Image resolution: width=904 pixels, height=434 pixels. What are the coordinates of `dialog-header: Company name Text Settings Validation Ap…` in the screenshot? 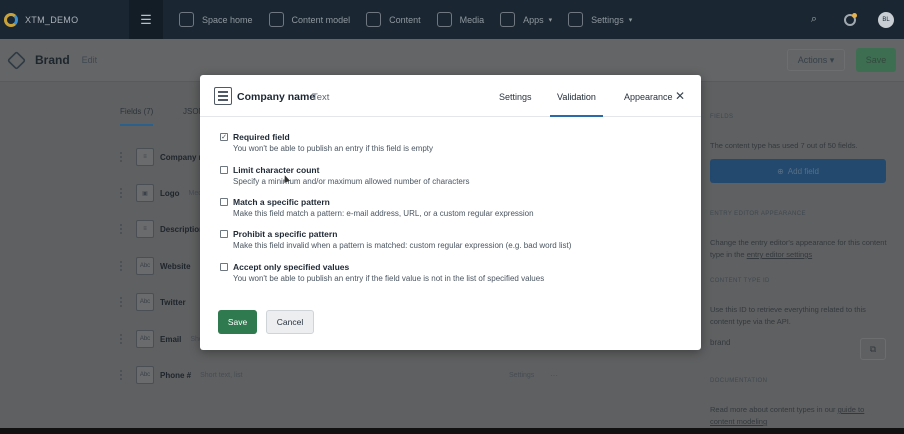 It's located at (450, 96).